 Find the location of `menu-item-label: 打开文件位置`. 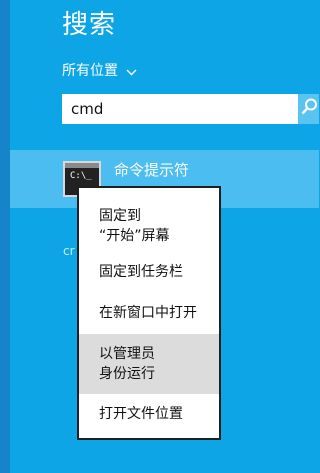

menu-item-label: 打开文件位置 is located at coordinates (141, 414).